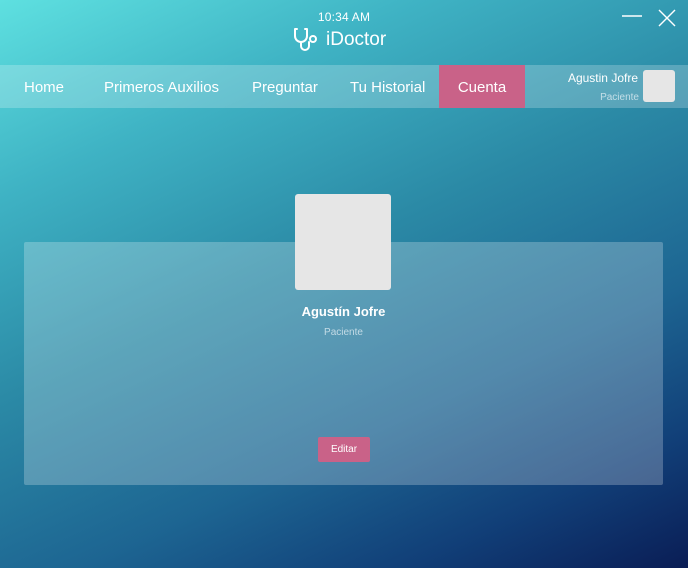 This screenshot has height=568, width=688. I want to click on edit-profile-button: Editar, so click(344, 449).